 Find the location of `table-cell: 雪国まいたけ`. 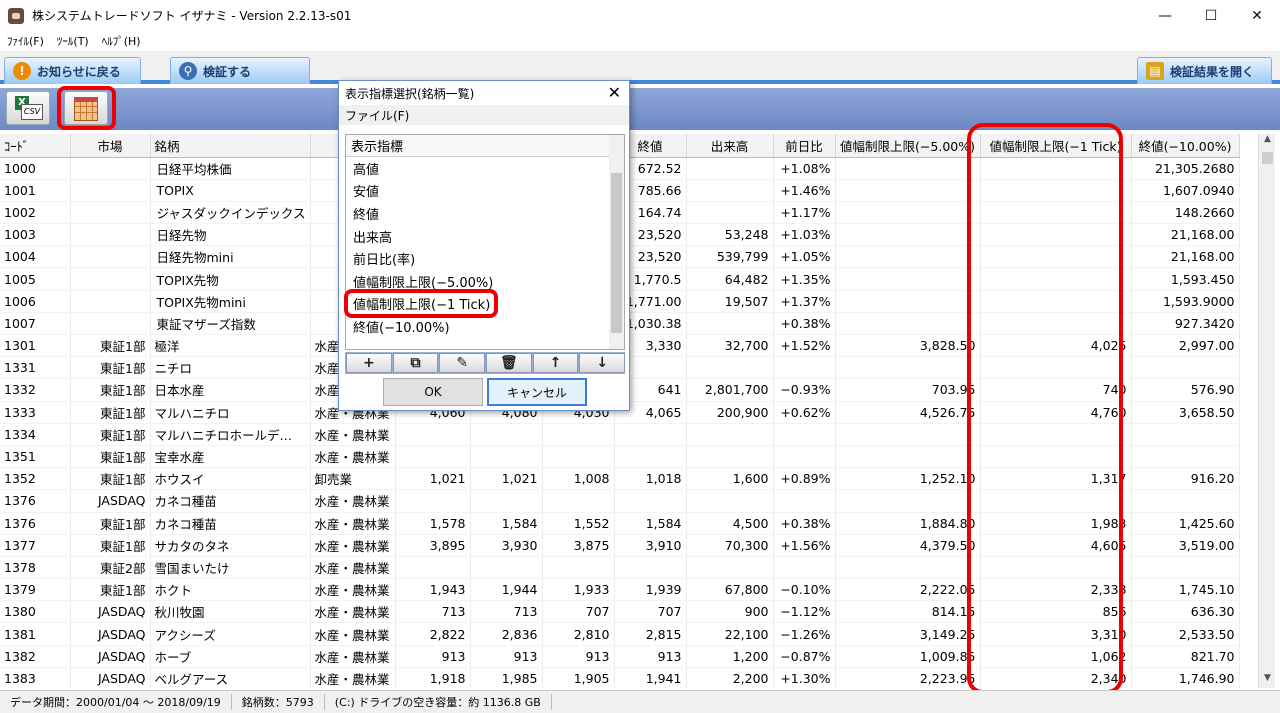

table-cell: 雪国まいたけ is located at coordinates (230, 568).